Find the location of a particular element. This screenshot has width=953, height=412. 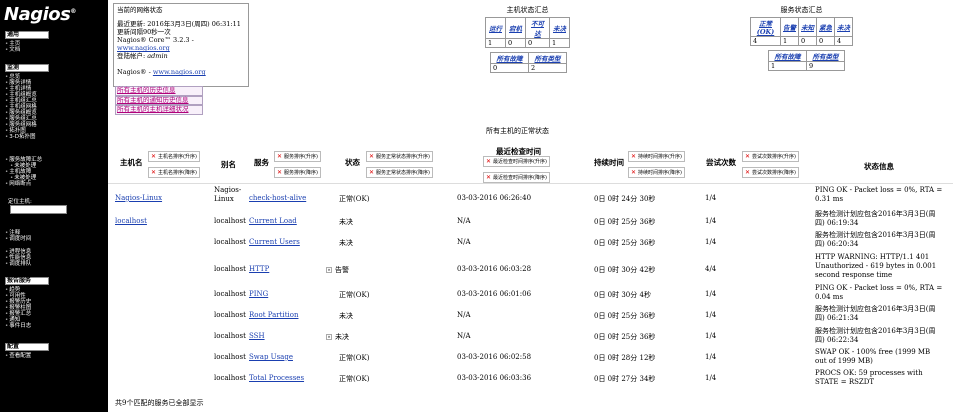

sidebar-section-general: 通用 is located at coordinates (27, 35).